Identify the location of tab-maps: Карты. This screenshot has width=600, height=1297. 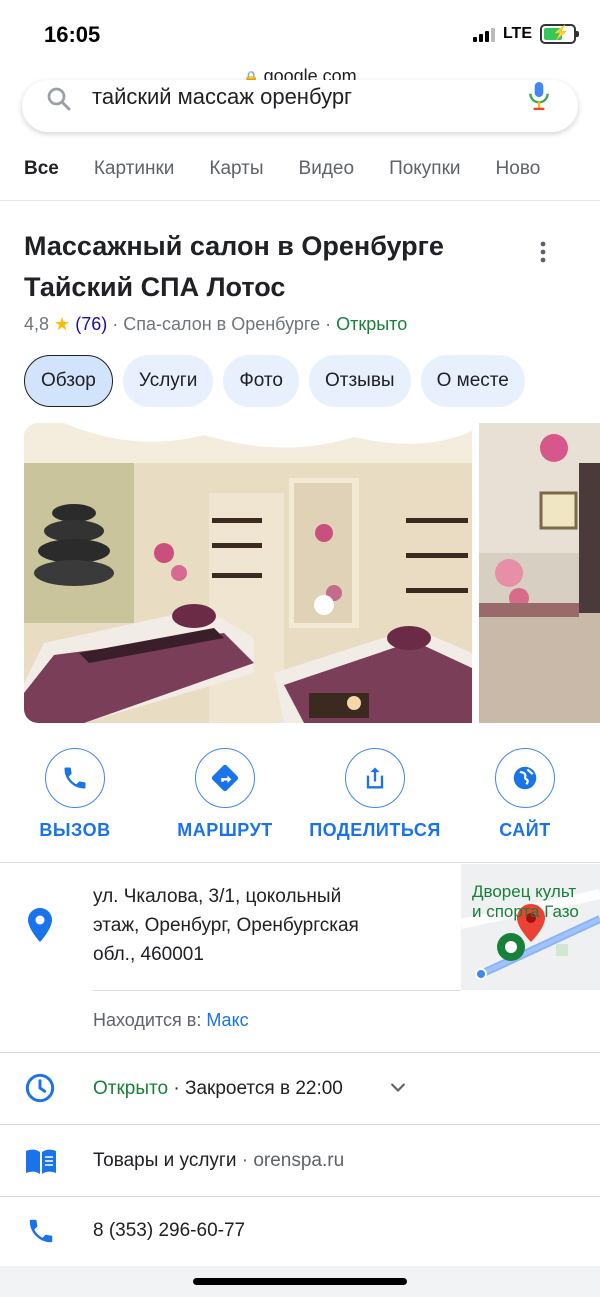
(236, 175).